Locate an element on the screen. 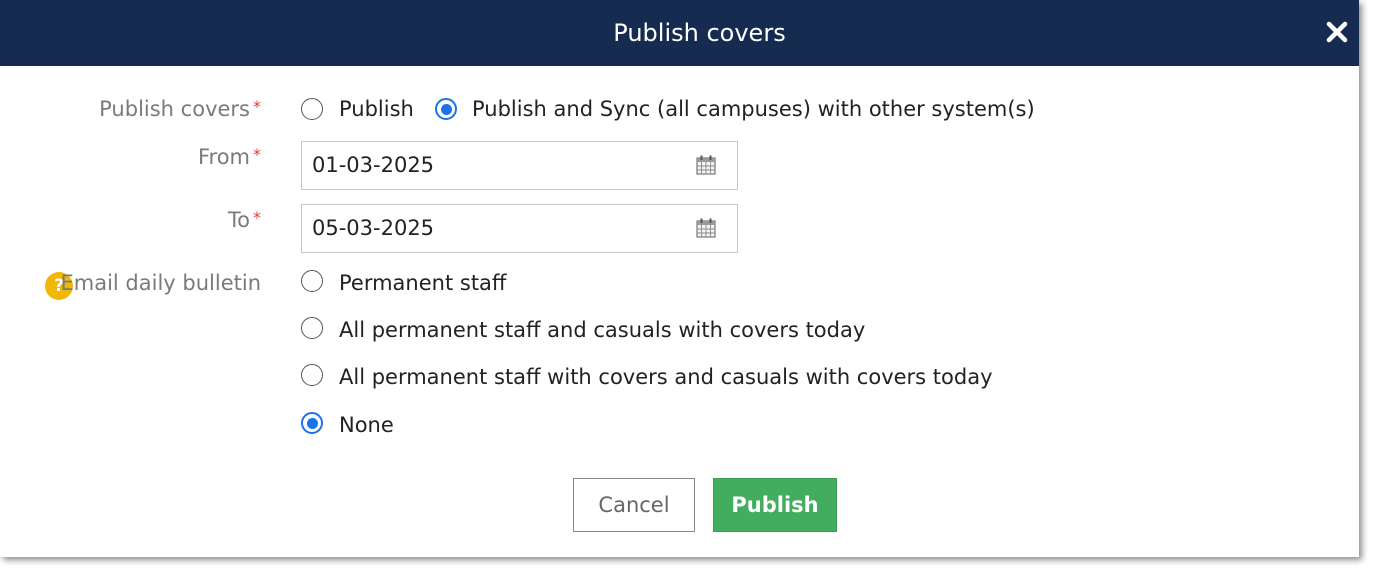 The width and height of the screenshot is (1374, 573). from-date-field: 01-03-2025 is located at coordinates (519, 165).